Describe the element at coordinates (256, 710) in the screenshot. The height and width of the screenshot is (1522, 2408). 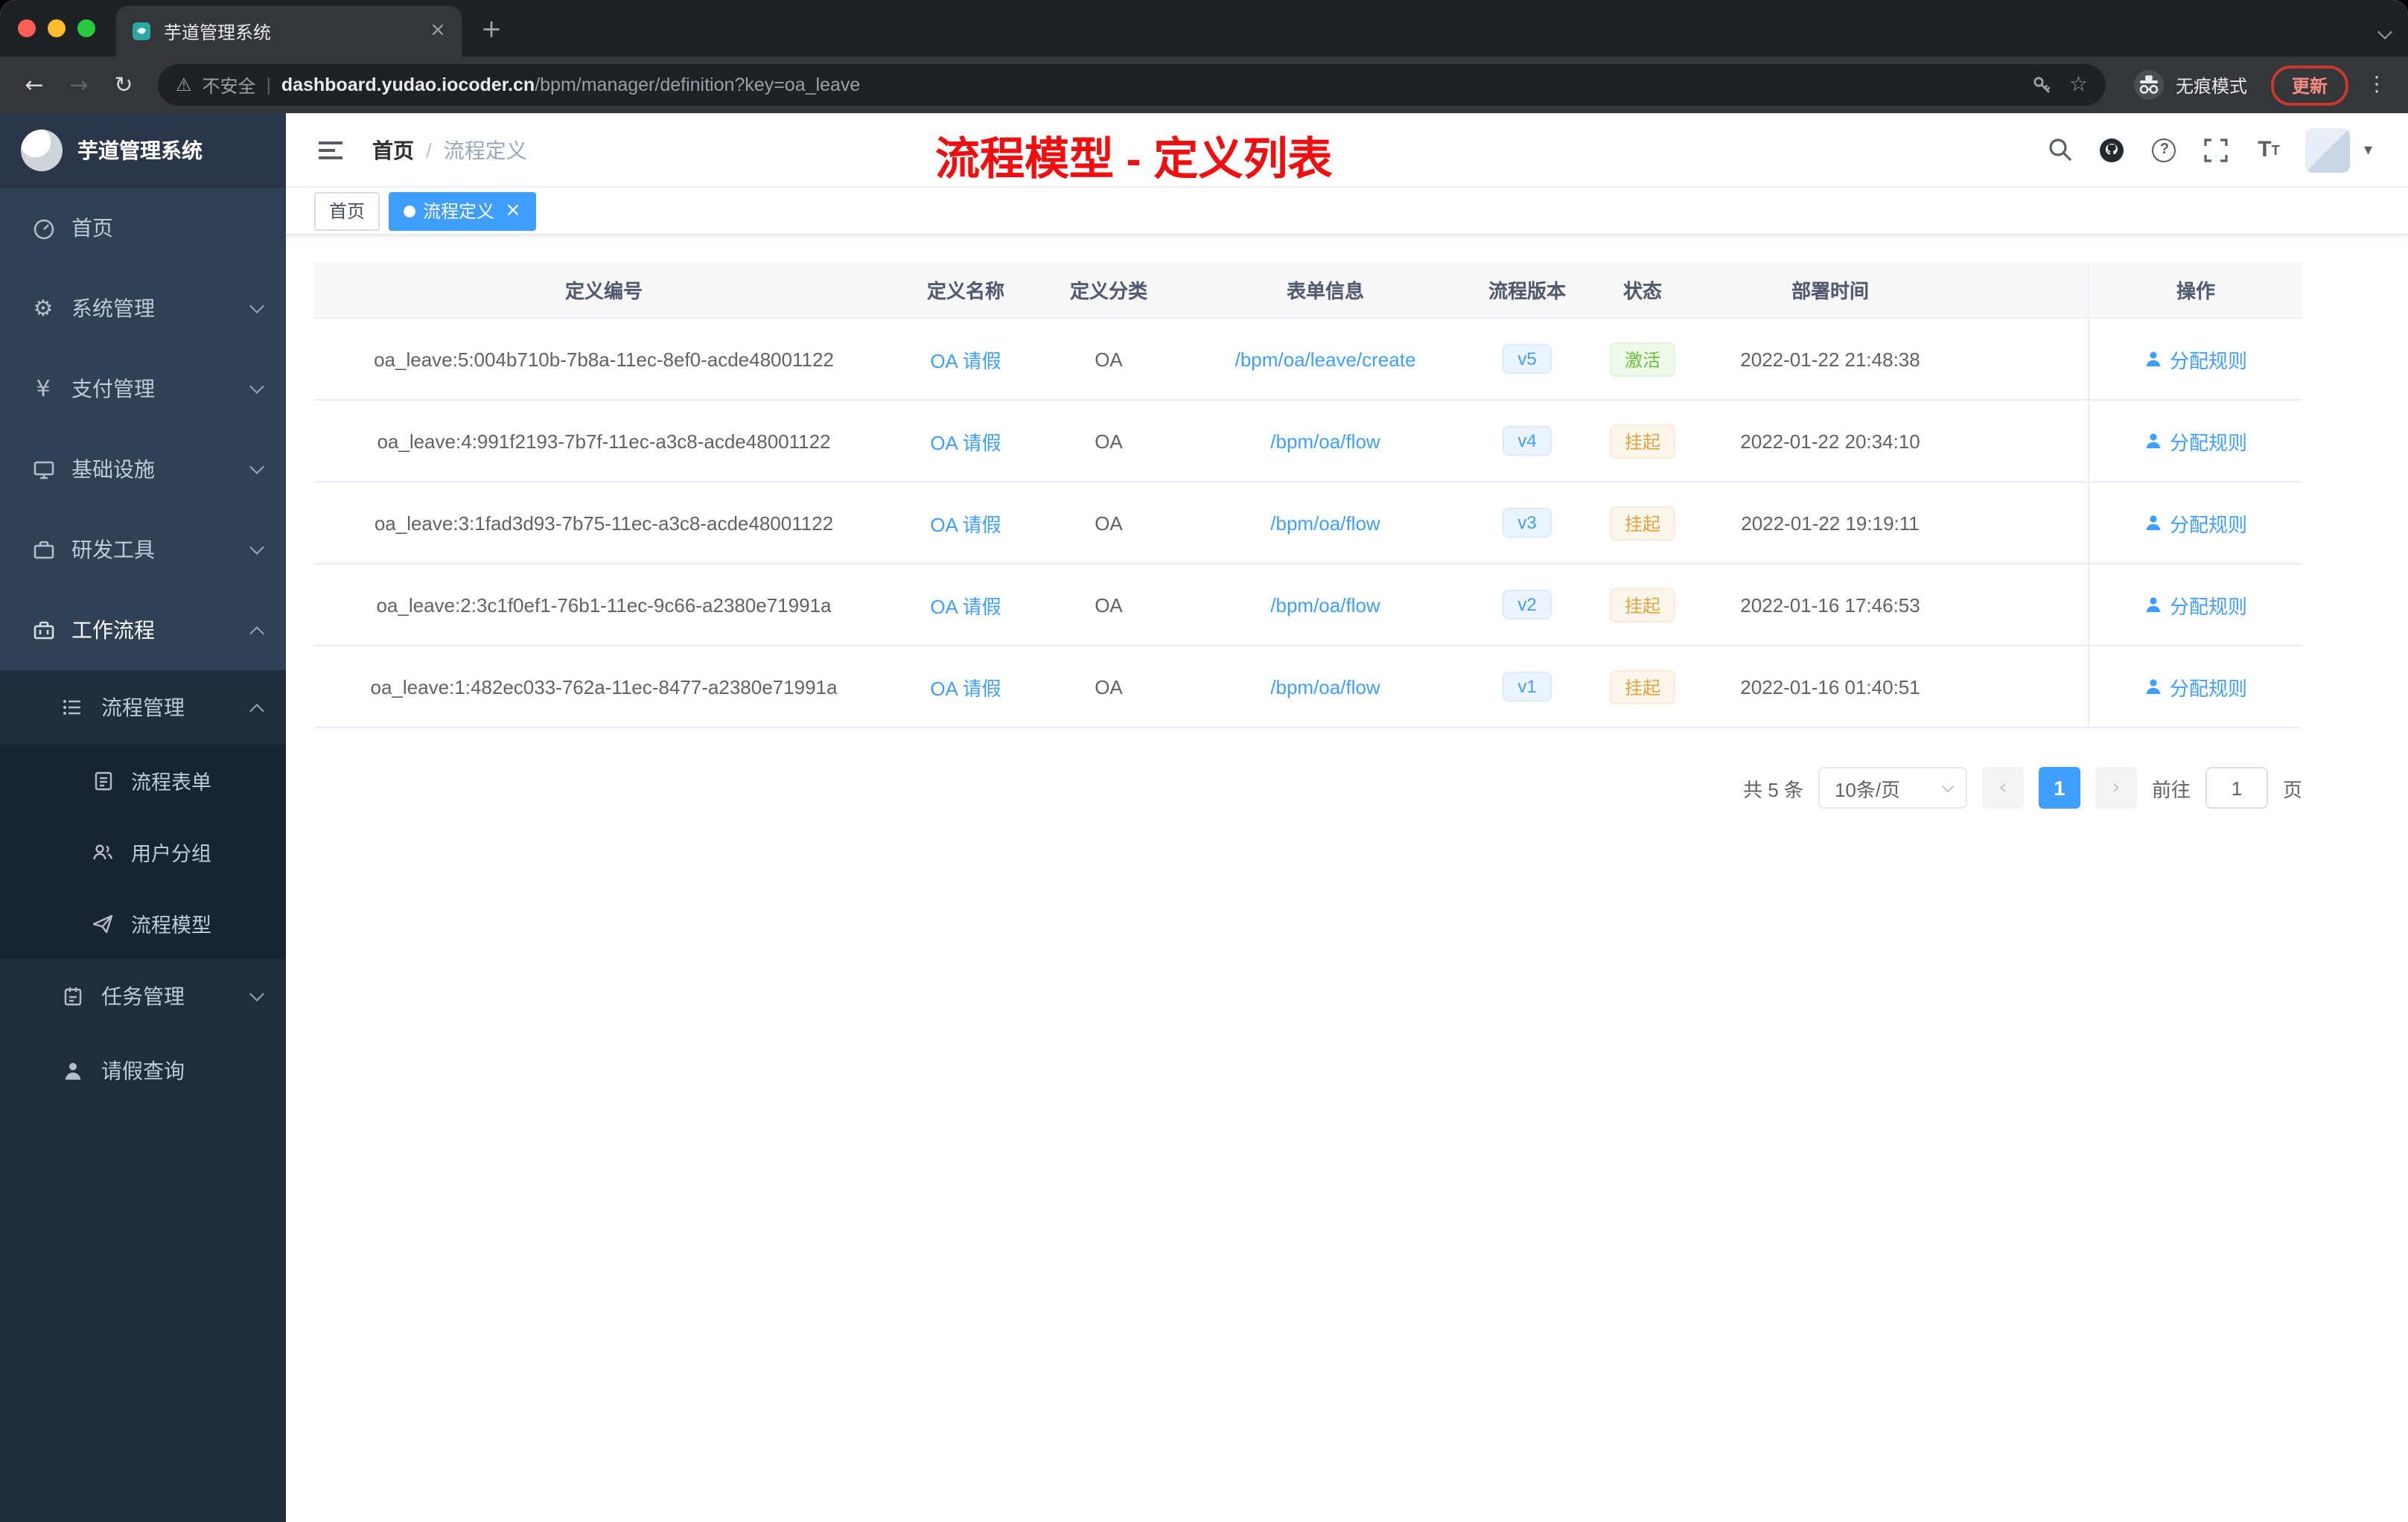
I see `chevron-up-icon` at that location.